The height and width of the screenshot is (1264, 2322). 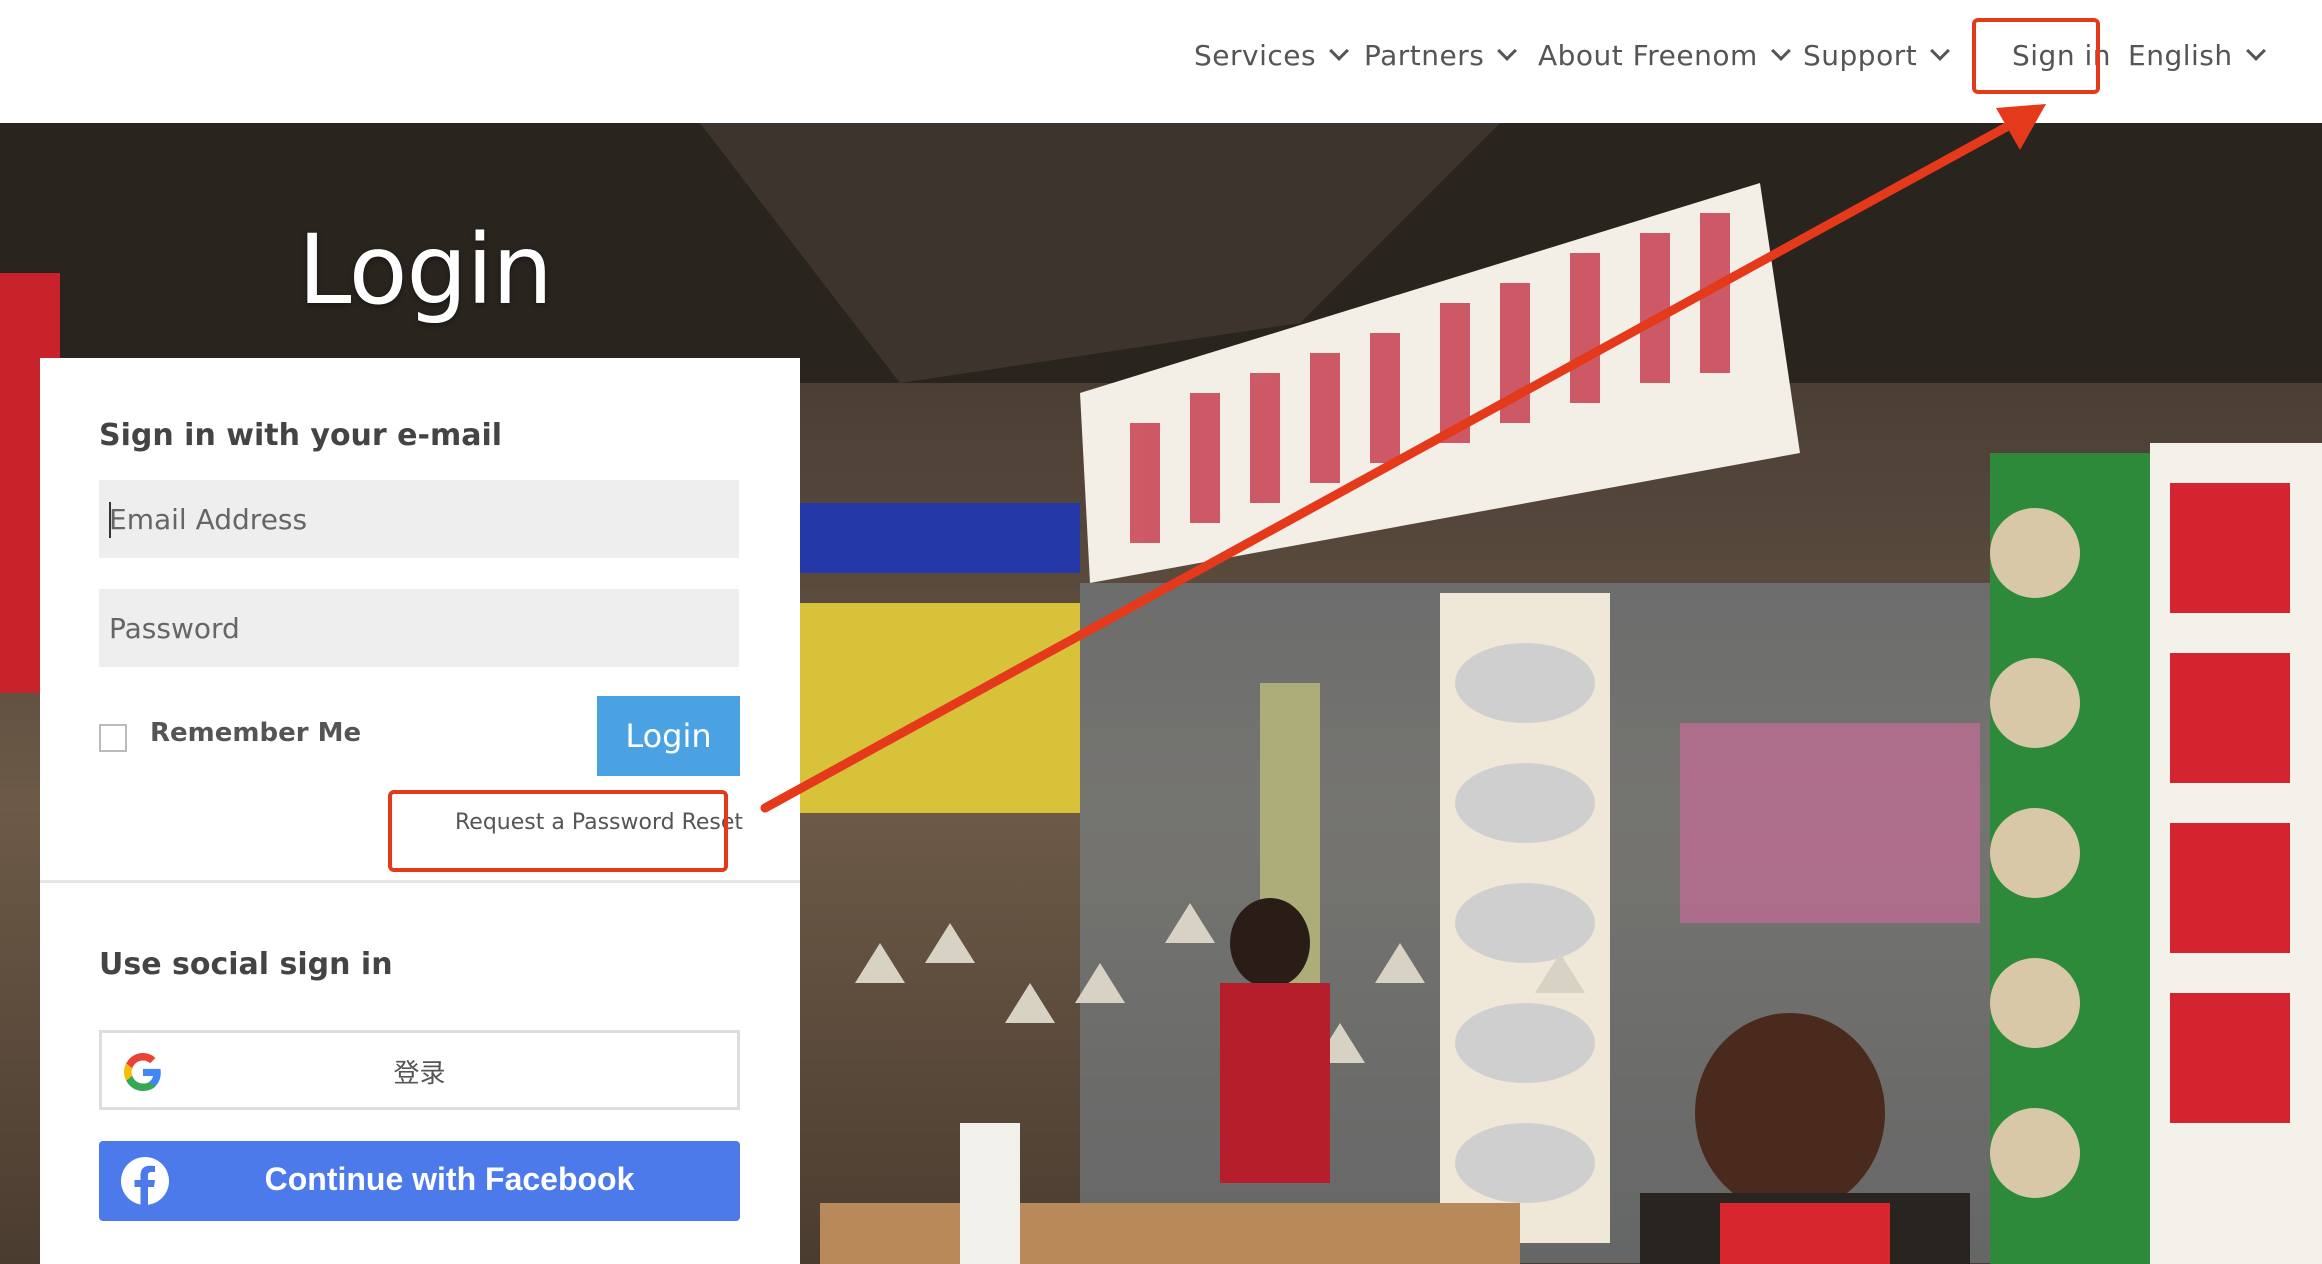 I want to click on login-button: Login, so click(x=668, y=736).